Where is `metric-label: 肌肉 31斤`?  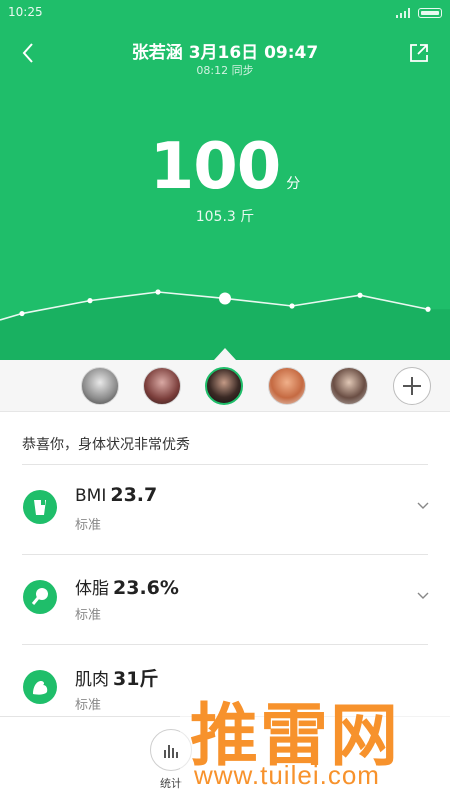 metric-label: 肌肉 31斤 is located at coordinates (117, 679).